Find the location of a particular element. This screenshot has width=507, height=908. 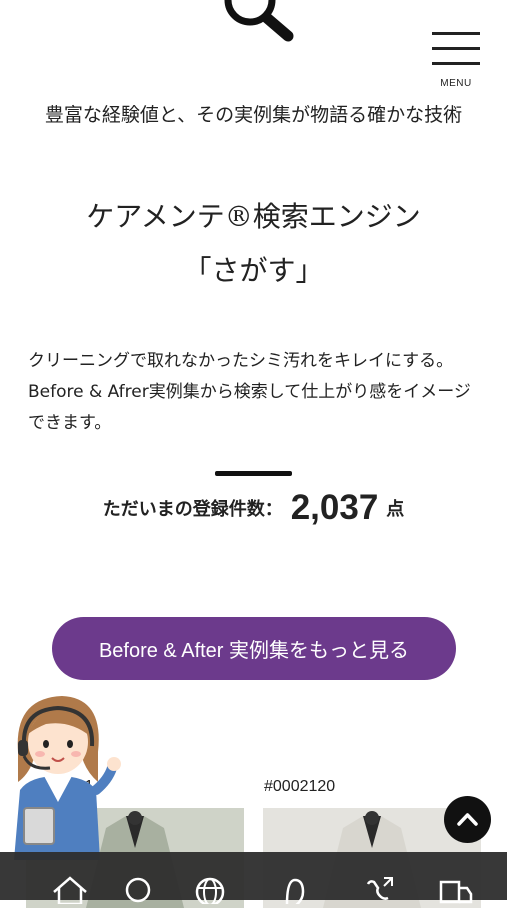

hero-title: ケアメンテ®検索エンジン 「さがす」 is located at coordinates (253, 244).